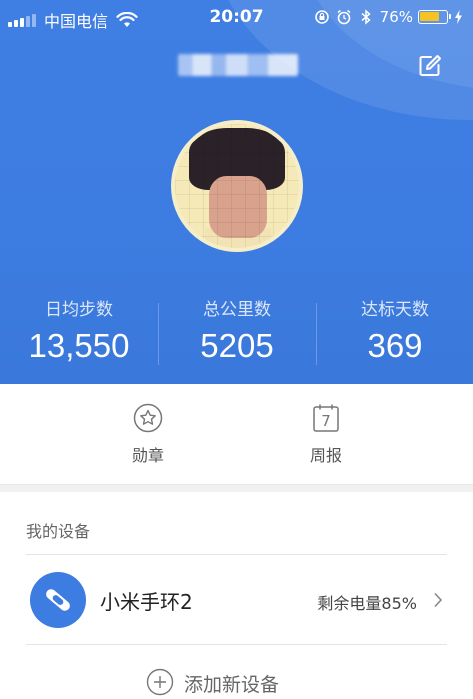  Describe the element at coordinates (458, 17) in the screenshot. I see `charging-icon` at that location.